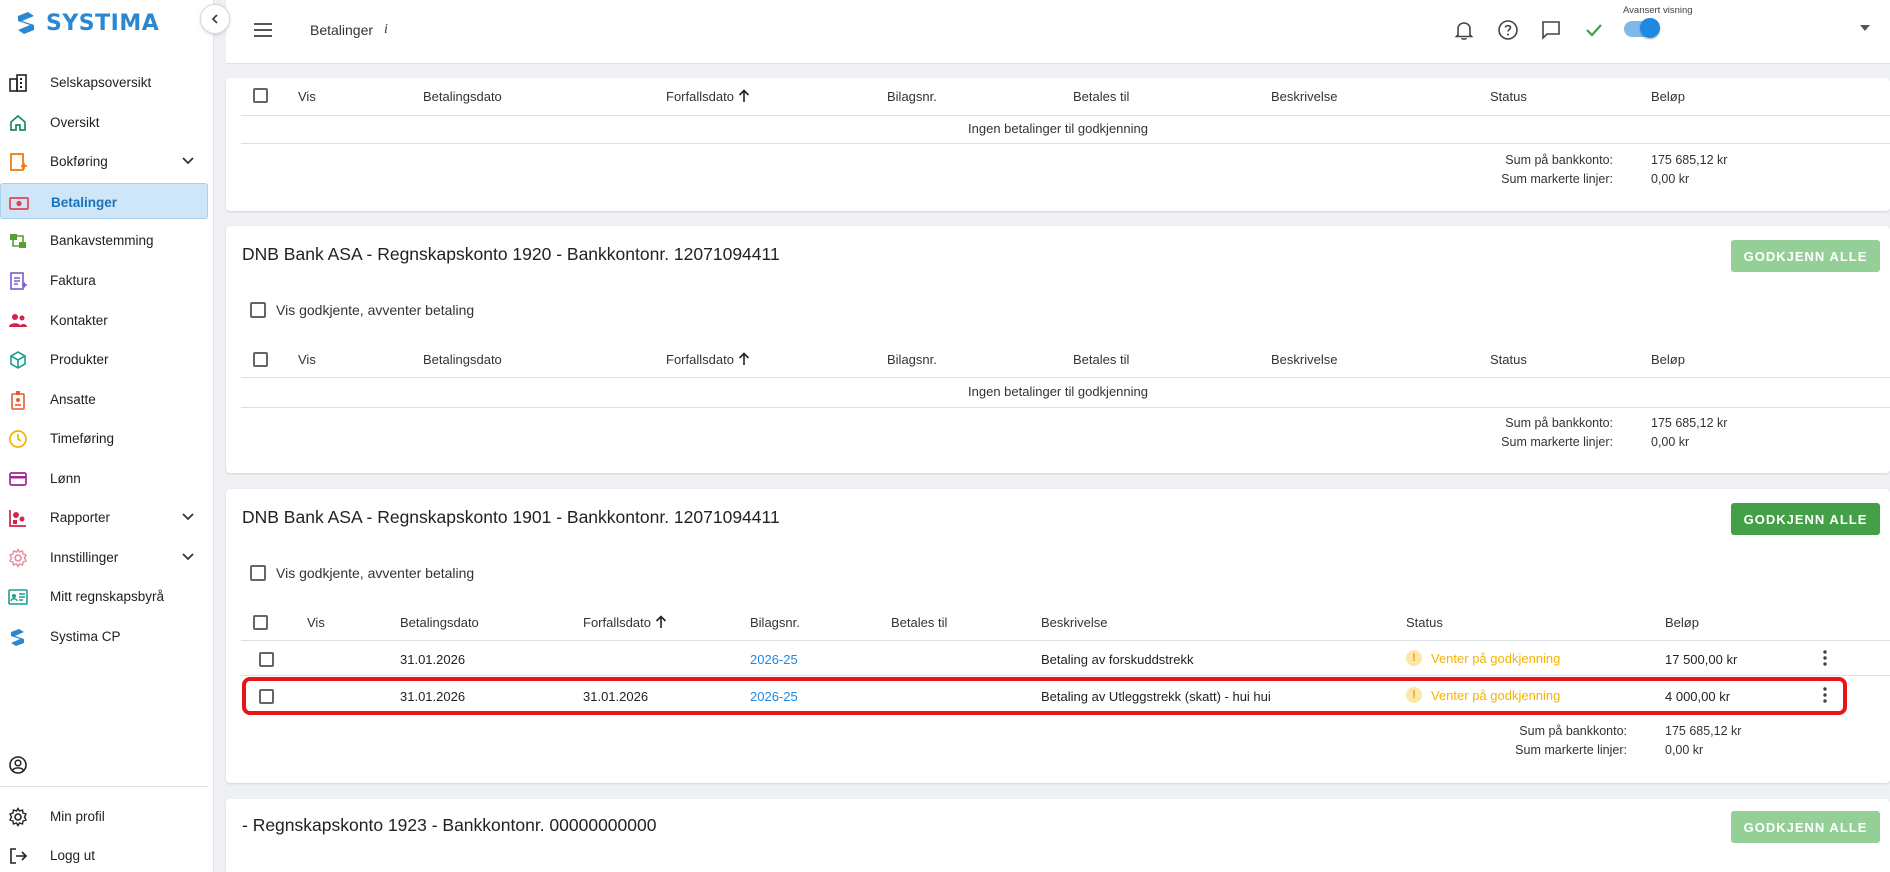  What do you see at coordinates (700, 96) in the screenshot?
I see `column-header-label: Forfallsdato` at bounding box center [700, 96].